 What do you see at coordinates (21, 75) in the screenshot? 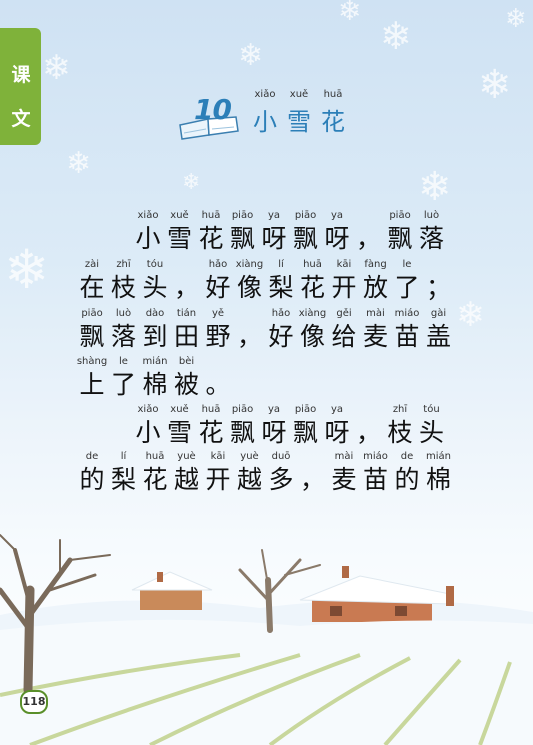
I see `section-tab-char: 课` at bounding box center [21, 75].